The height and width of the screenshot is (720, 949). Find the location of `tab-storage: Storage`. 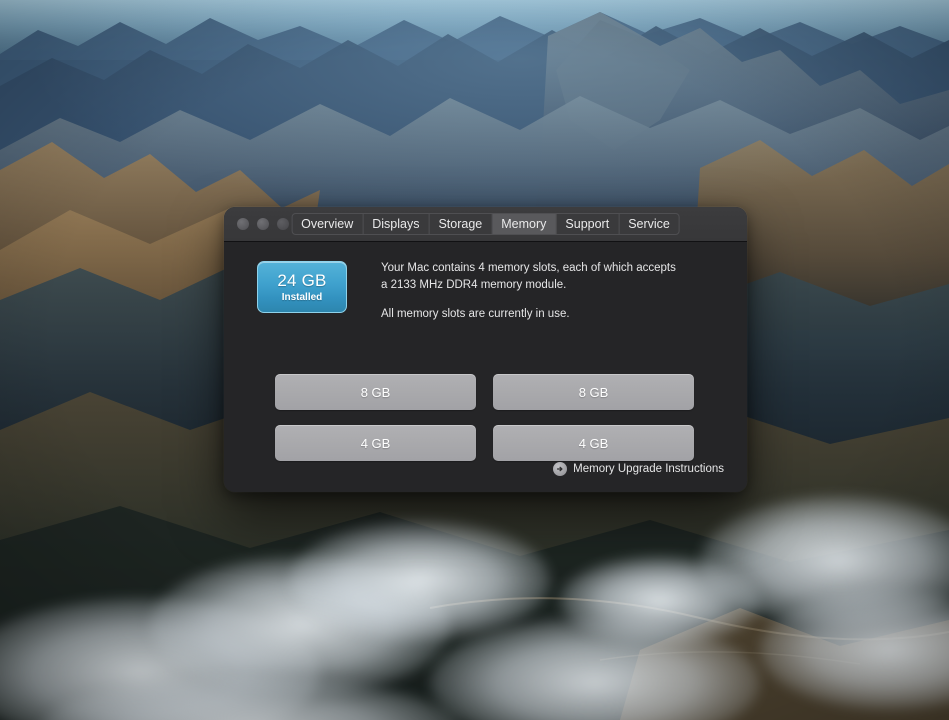

tab-storage: Storage is located at coordinates (461, 224).